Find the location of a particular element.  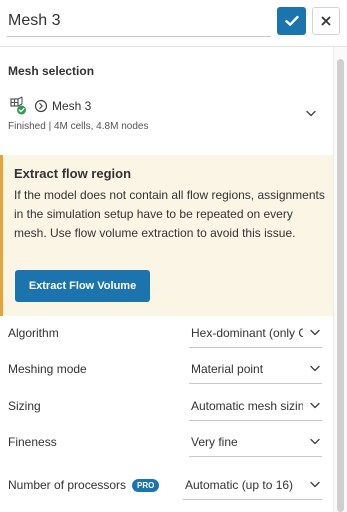

property-label: Meshing mode is located at coordinates (47, 369).